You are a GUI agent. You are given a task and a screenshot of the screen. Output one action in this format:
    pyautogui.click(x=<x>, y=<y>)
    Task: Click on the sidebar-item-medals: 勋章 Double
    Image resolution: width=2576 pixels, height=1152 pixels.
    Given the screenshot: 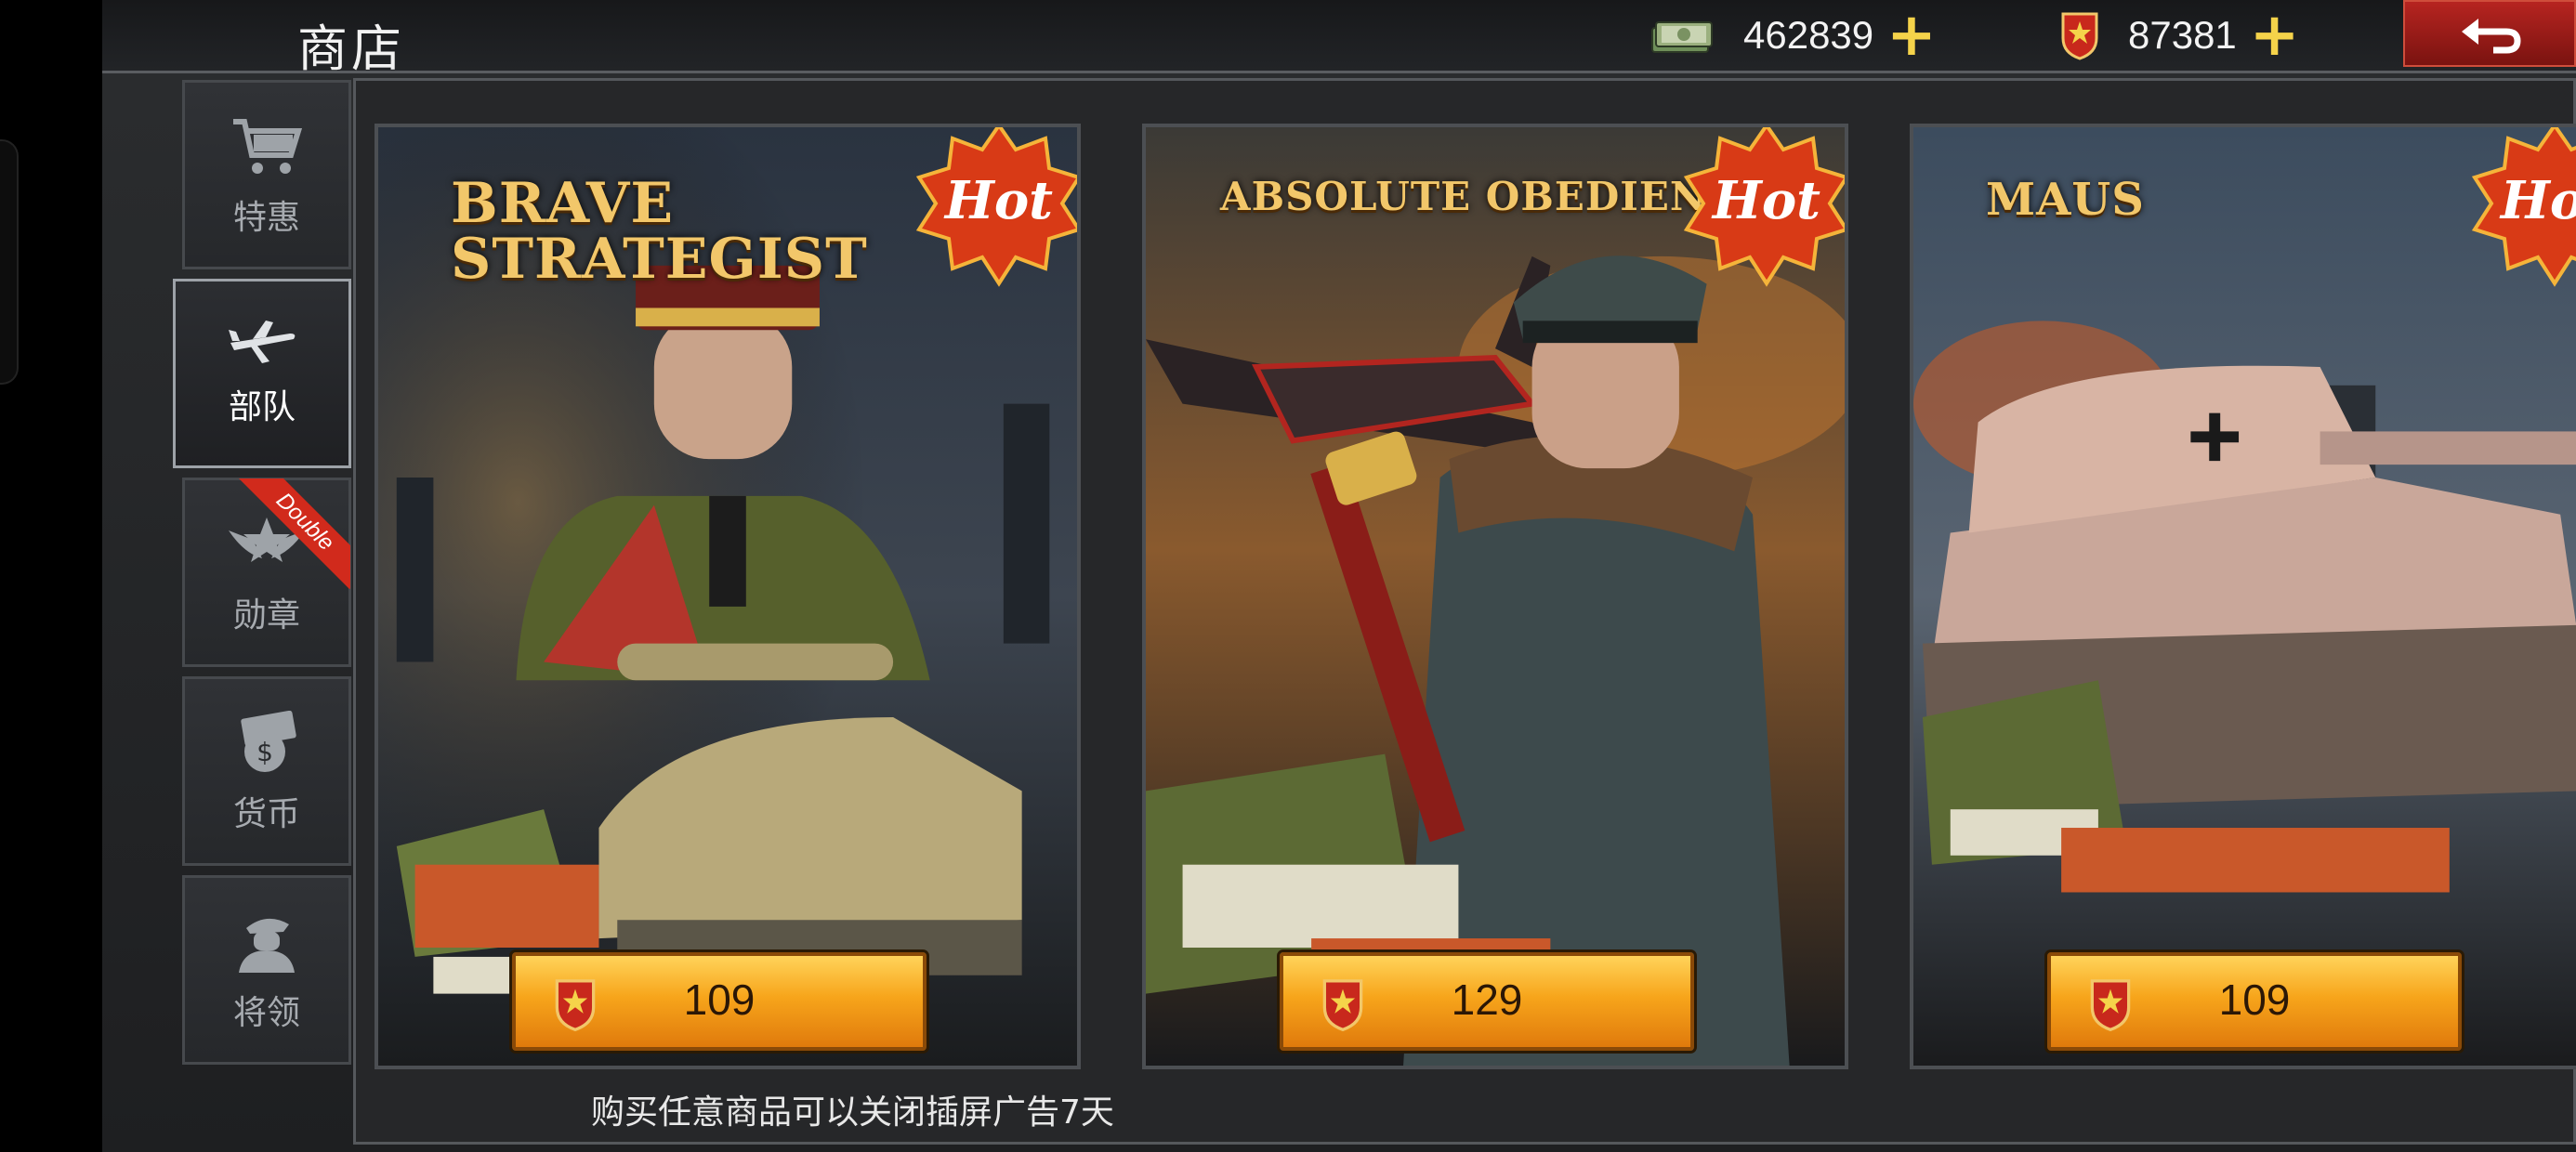 What is the action you would take?
    pyautogui.click(x=266, y=572)
    